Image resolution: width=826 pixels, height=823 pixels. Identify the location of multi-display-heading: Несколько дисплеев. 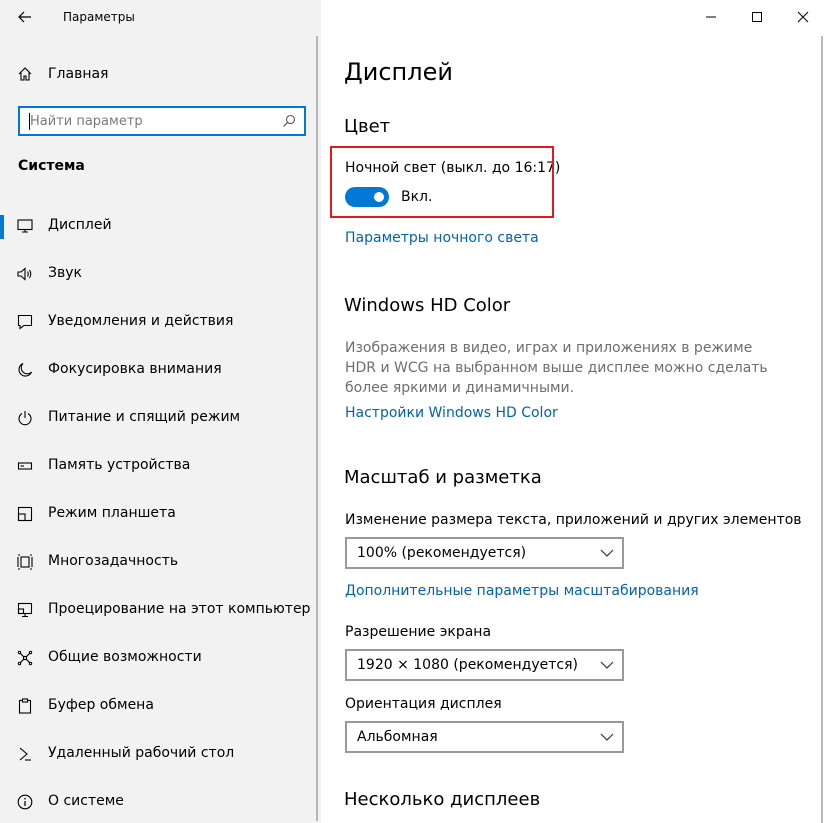
(442, 799).